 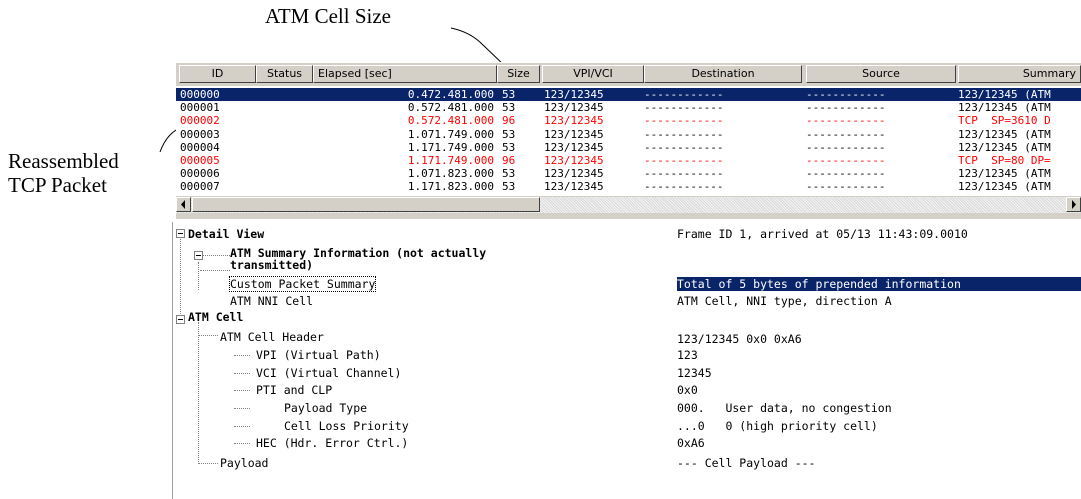 What do you see at coordinates (284, 74) in the screenshot?
I see `column-header-status: Status` at bounding box center [284, 74].